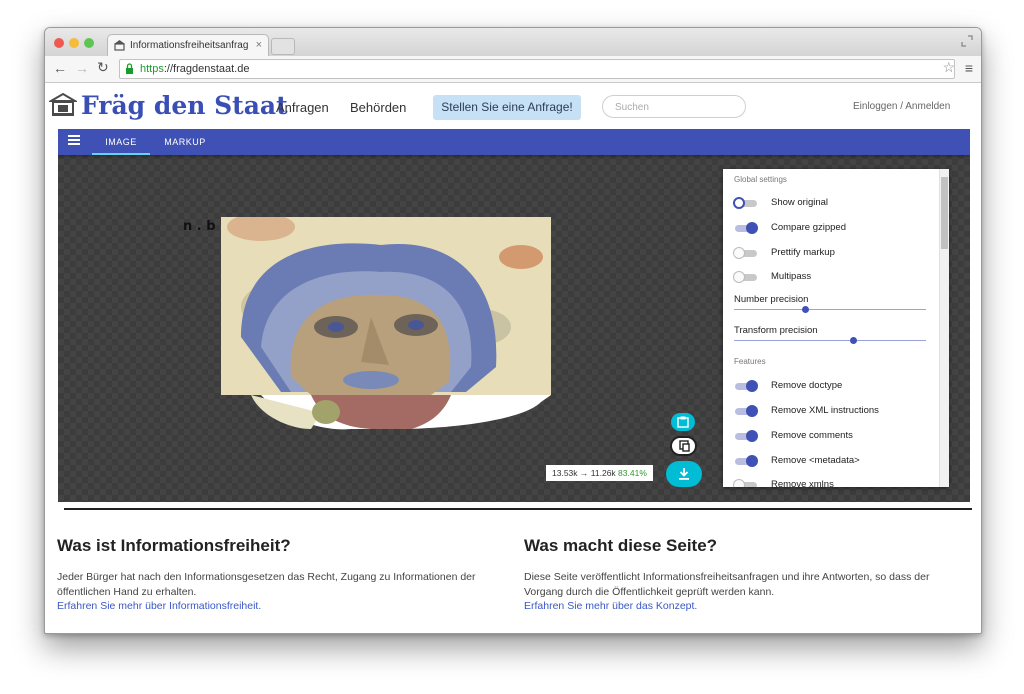  What do you see at coordinates (815, 460) in the screenshot?
I see `toggle-label: Remove <metadata>` at bounding box center [815, 460].